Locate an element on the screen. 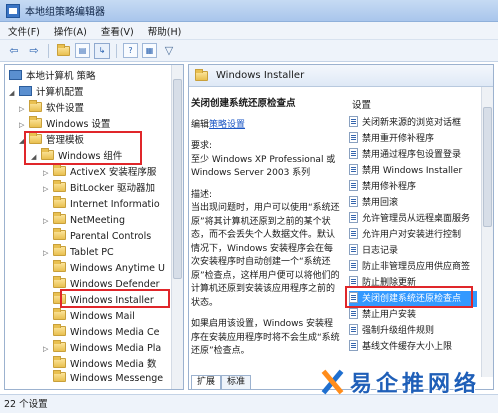 The width and height of the screenshot is (498, 413). watermark: 易企推网络 is located at coordinates (399, 382).